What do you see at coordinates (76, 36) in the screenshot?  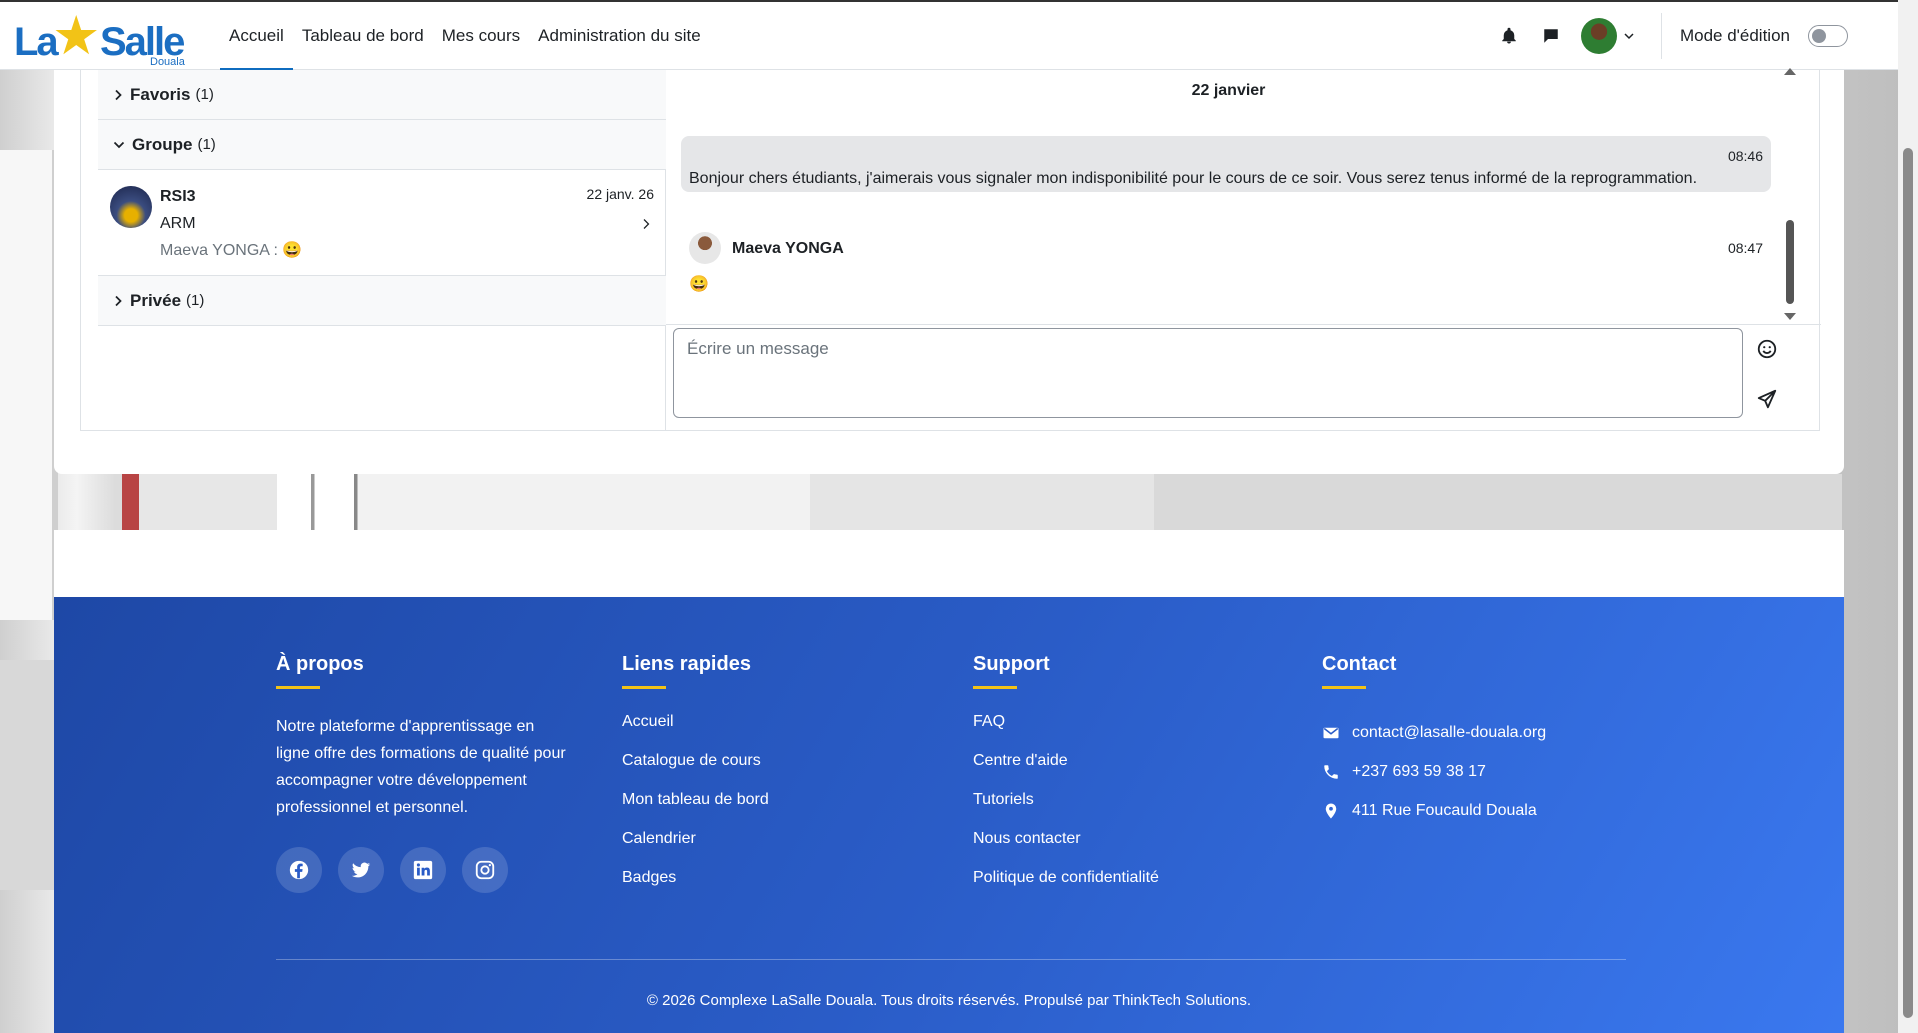 I see `logo-star-icon: ★` at bounding box center [76, 36].